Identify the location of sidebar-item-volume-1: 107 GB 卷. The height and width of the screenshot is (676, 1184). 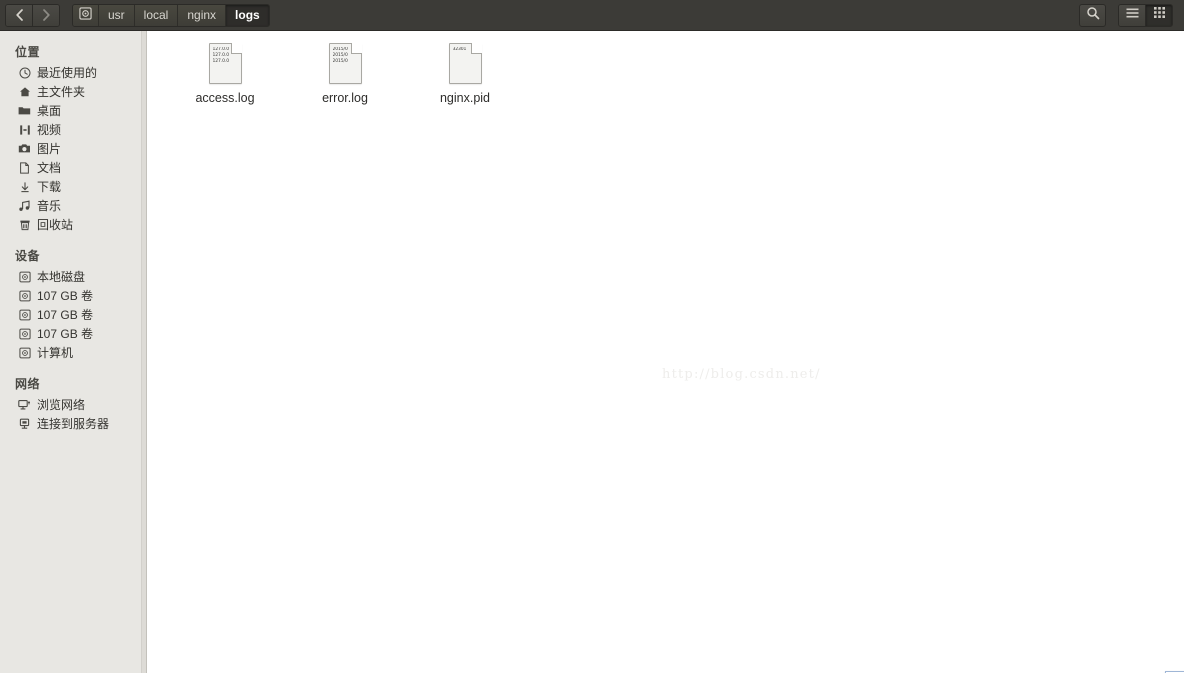
(70, 295).